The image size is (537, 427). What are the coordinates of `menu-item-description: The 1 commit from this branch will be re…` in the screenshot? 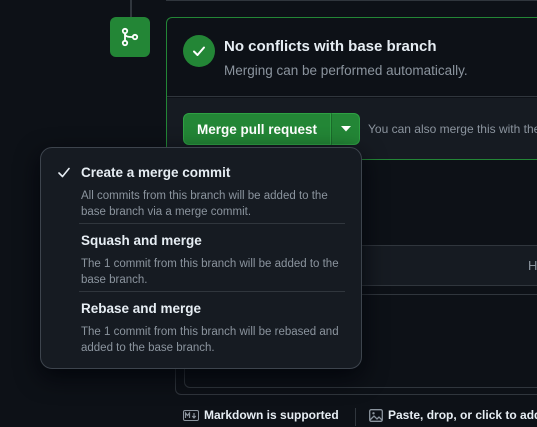 It's located at (210, 340).